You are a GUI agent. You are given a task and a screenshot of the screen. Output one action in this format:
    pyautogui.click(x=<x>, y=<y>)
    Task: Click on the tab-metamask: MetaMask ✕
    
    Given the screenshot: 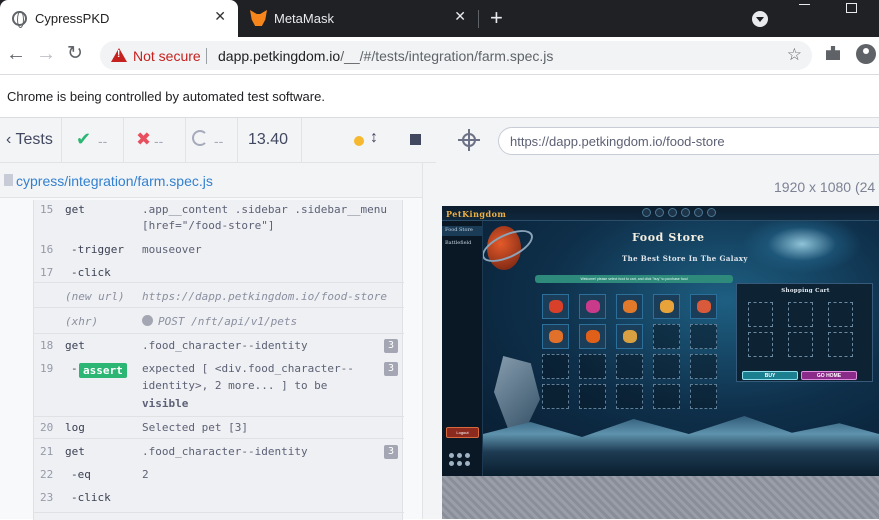 What is the action you would take?
    pyautogui.click(x=358, y=18)
    